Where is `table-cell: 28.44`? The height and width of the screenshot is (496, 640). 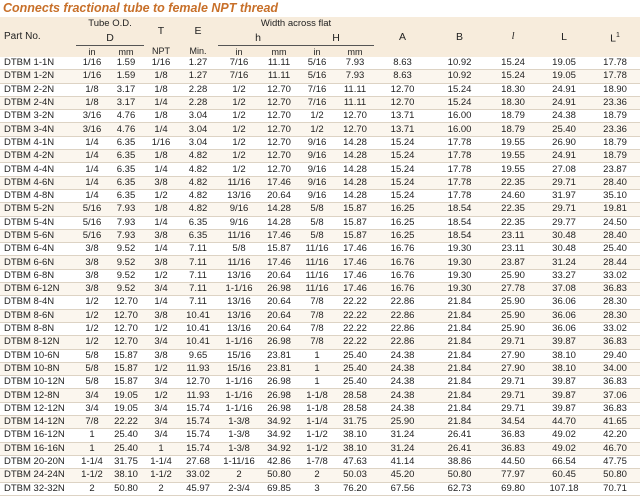
table-cell: 28.44 is located at coordinates (615, 262).